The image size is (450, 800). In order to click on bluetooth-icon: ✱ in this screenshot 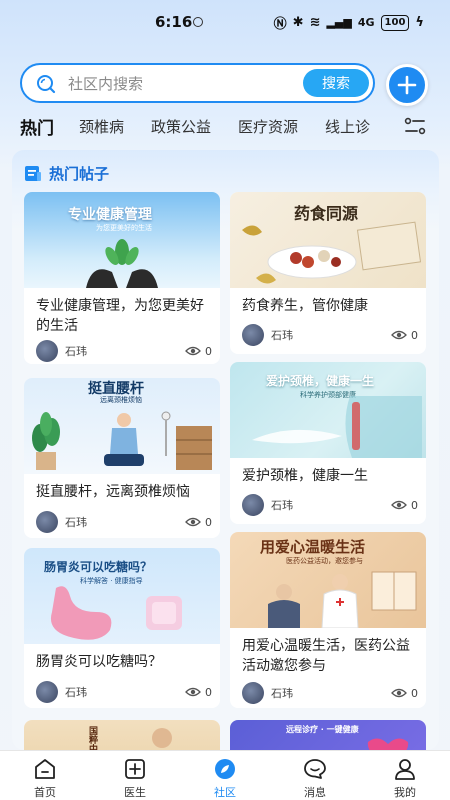, I will do `click(298, 22)`.